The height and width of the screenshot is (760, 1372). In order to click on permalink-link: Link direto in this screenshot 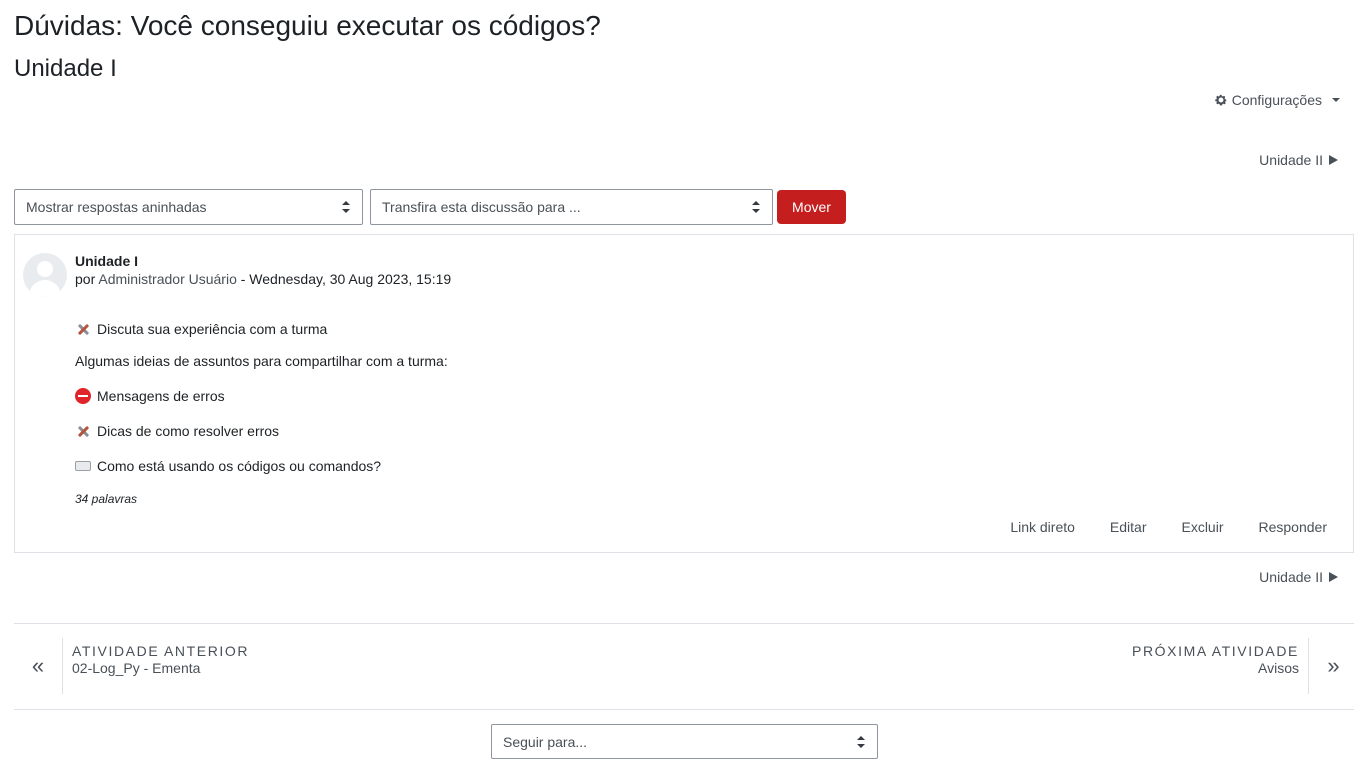, I will do `click(1042, 527)`.